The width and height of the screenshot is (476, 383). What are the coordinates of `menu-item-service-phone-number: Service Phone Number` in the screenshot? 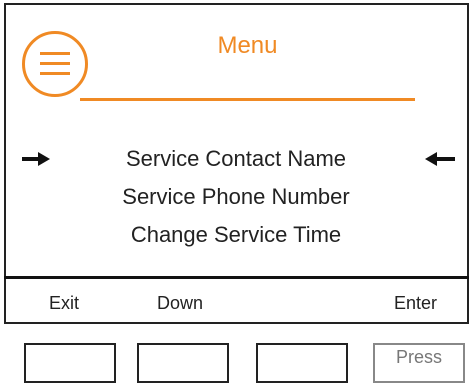 It's located at (236, 197).